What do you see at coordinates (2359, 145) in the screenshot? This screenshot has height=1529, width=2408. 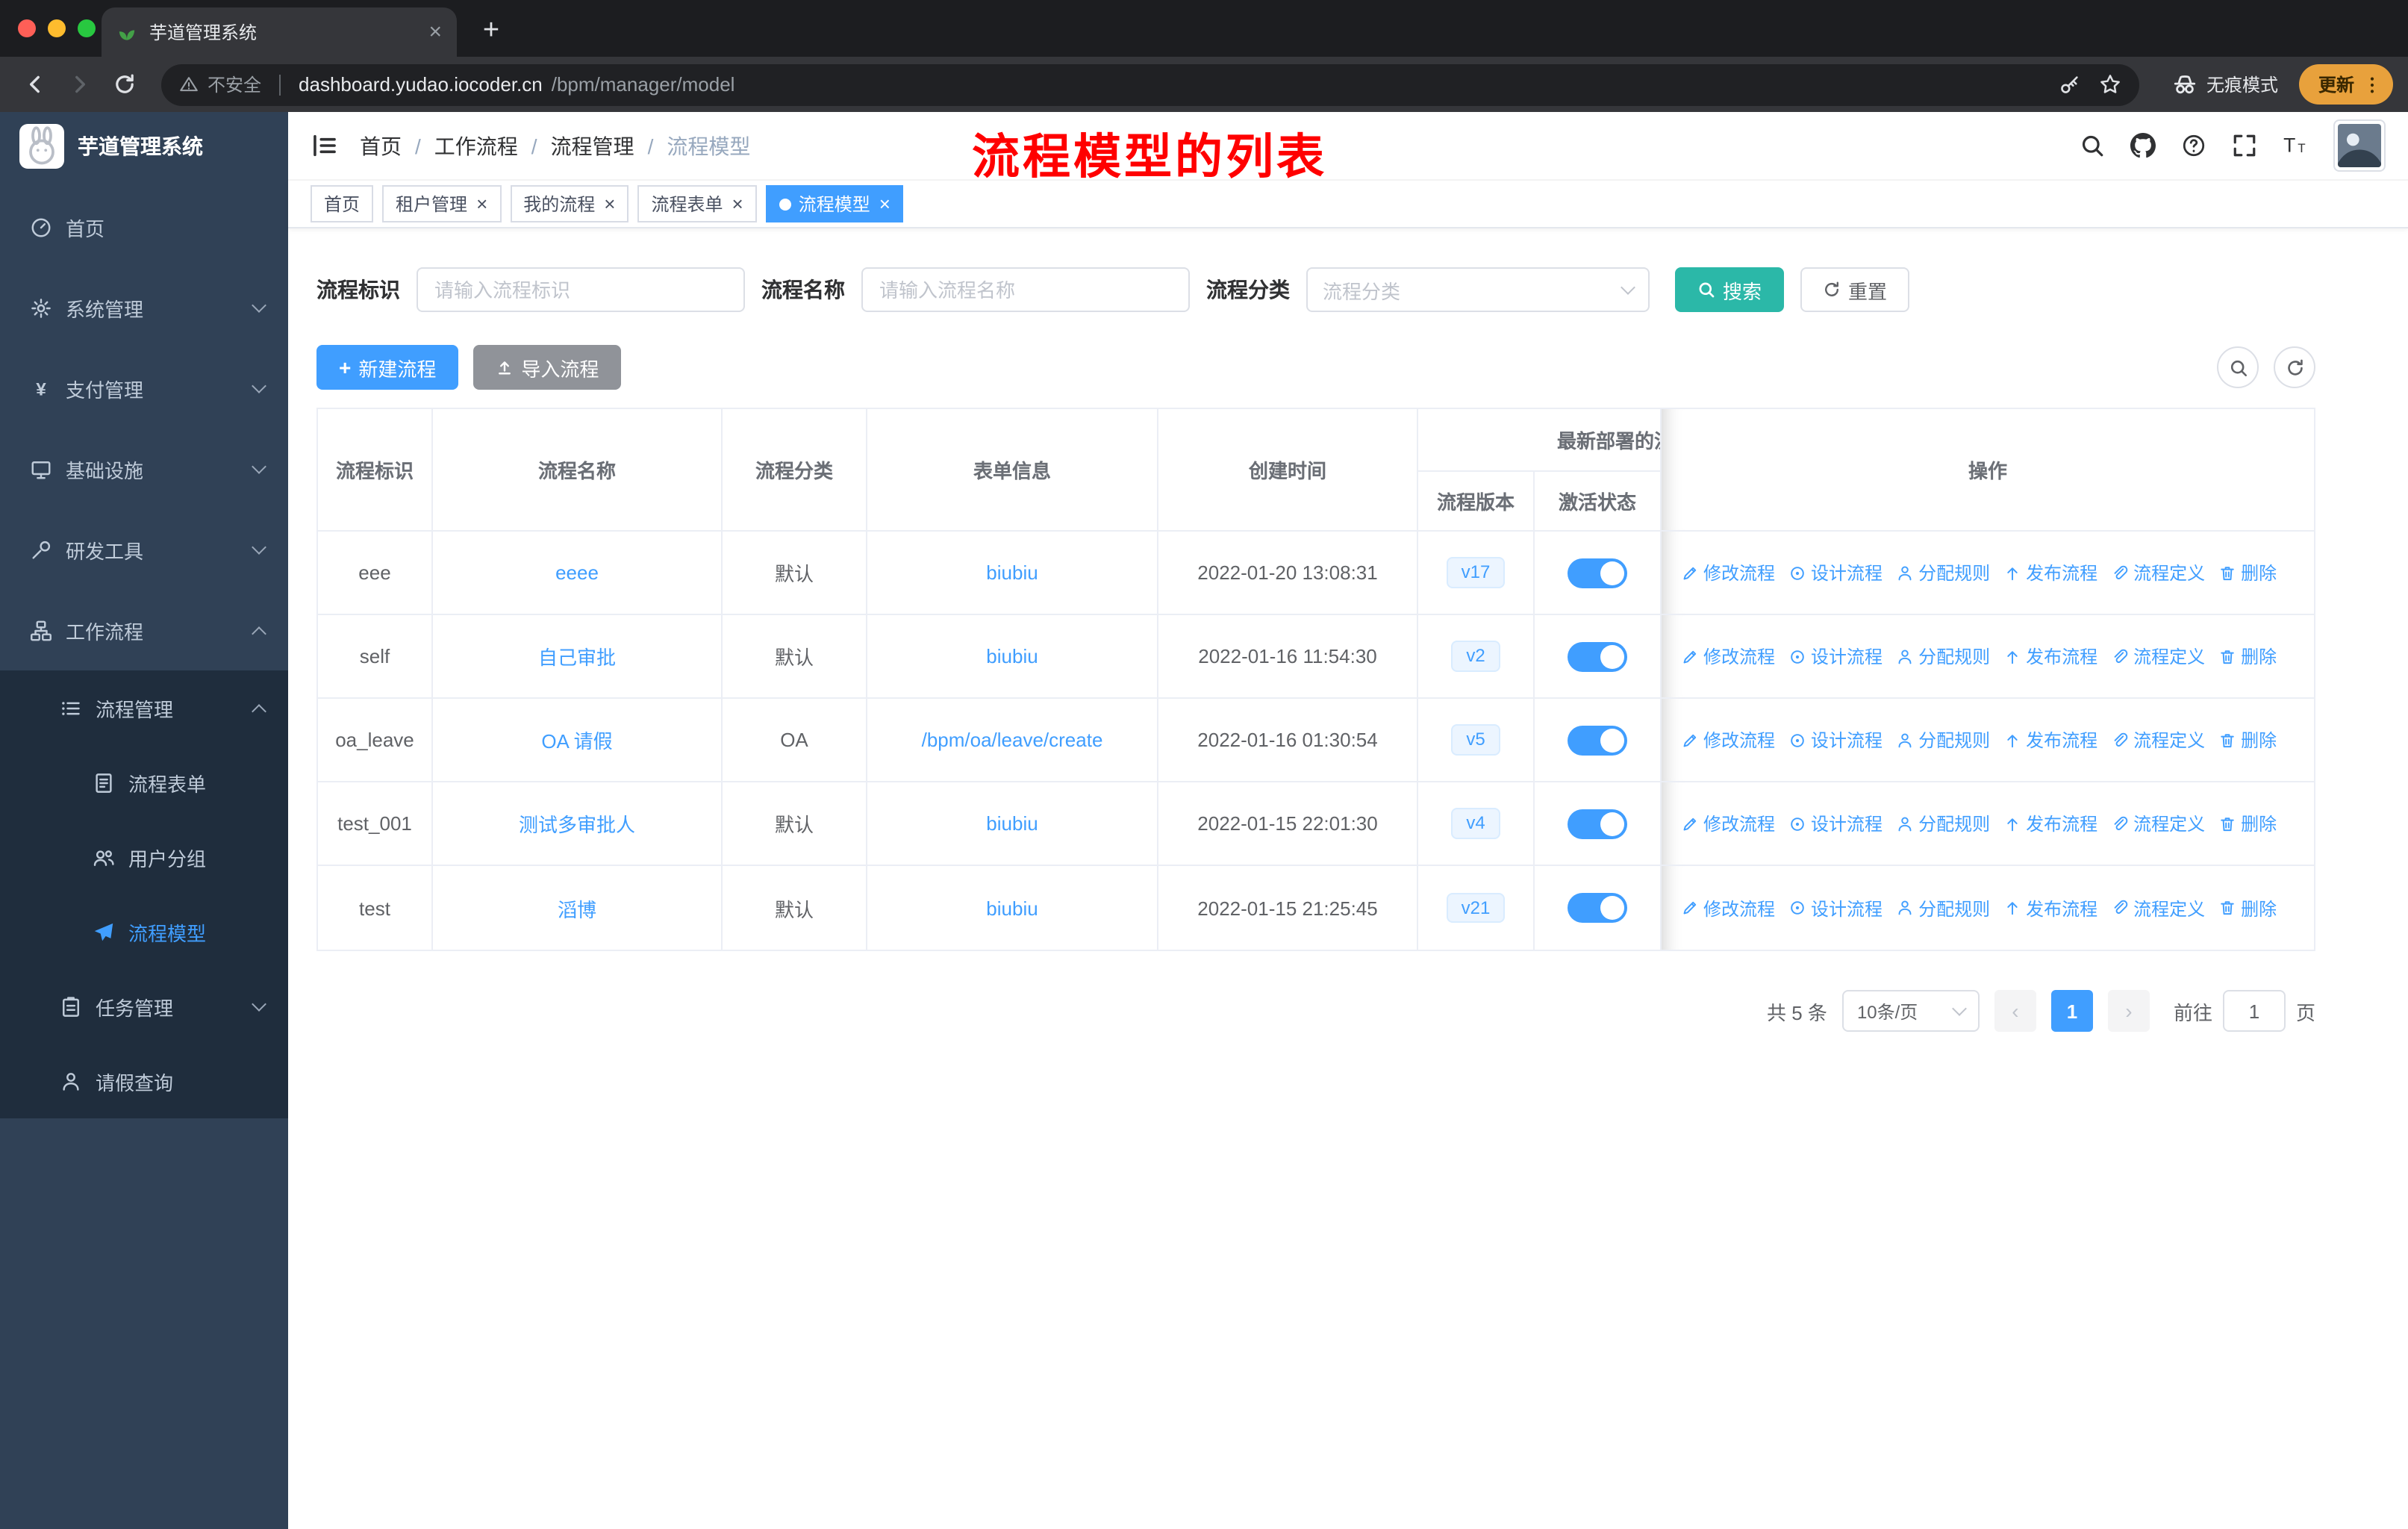 I see `user-avatar` at bounding box center [2359, 145].